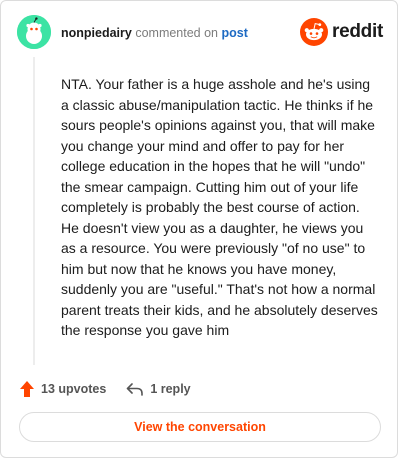 This screenshot has width=400, height=460. I want to click on reply-button: 1 reply, so click(158, 389).